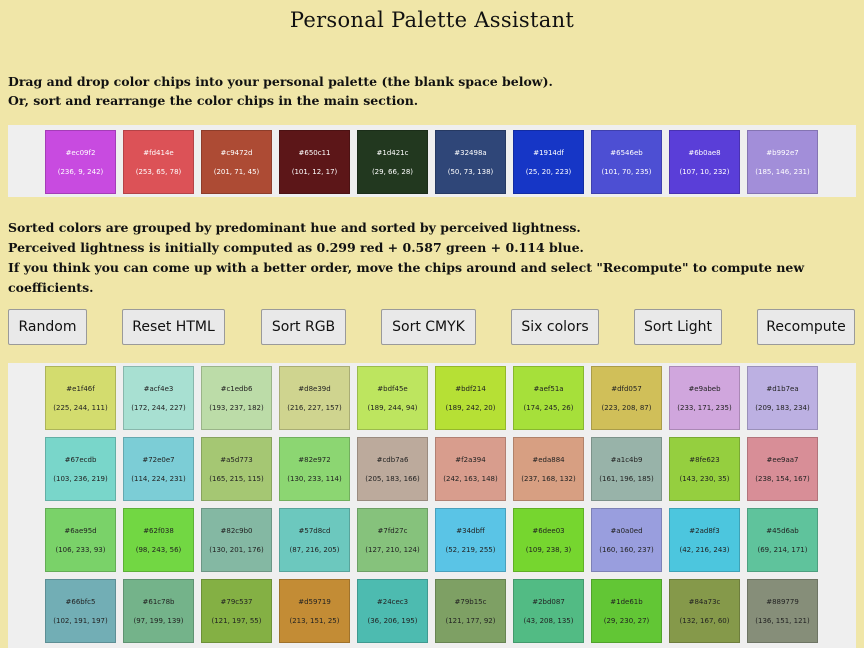 This screenshot has height=648, width=864. Describe the element at coordinates (470, 479) in the screenshot. I see `chip-rgb: (242, 163, 148)` at that location.